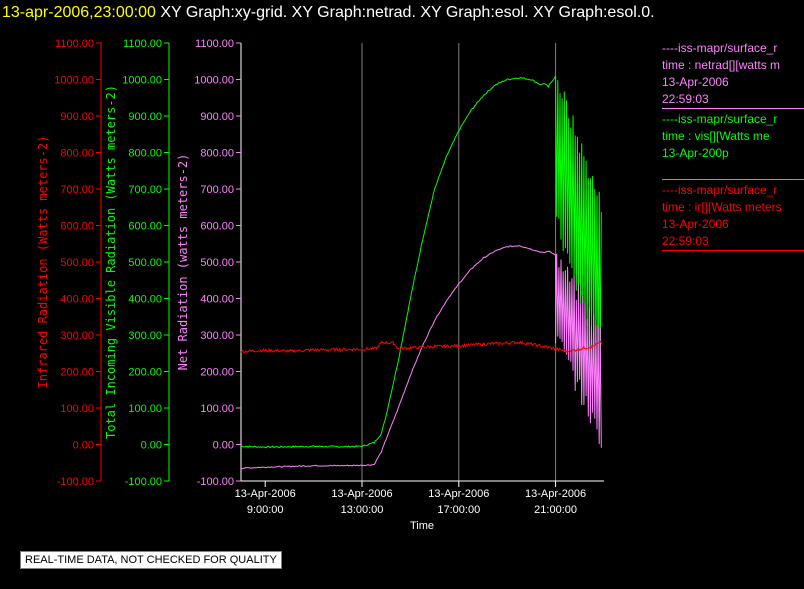 The image size is (804, 589). Describe the element at coordinates (555, 510) in the screenshot. I see `x-tick-label-time: 21:00:00` at that location.